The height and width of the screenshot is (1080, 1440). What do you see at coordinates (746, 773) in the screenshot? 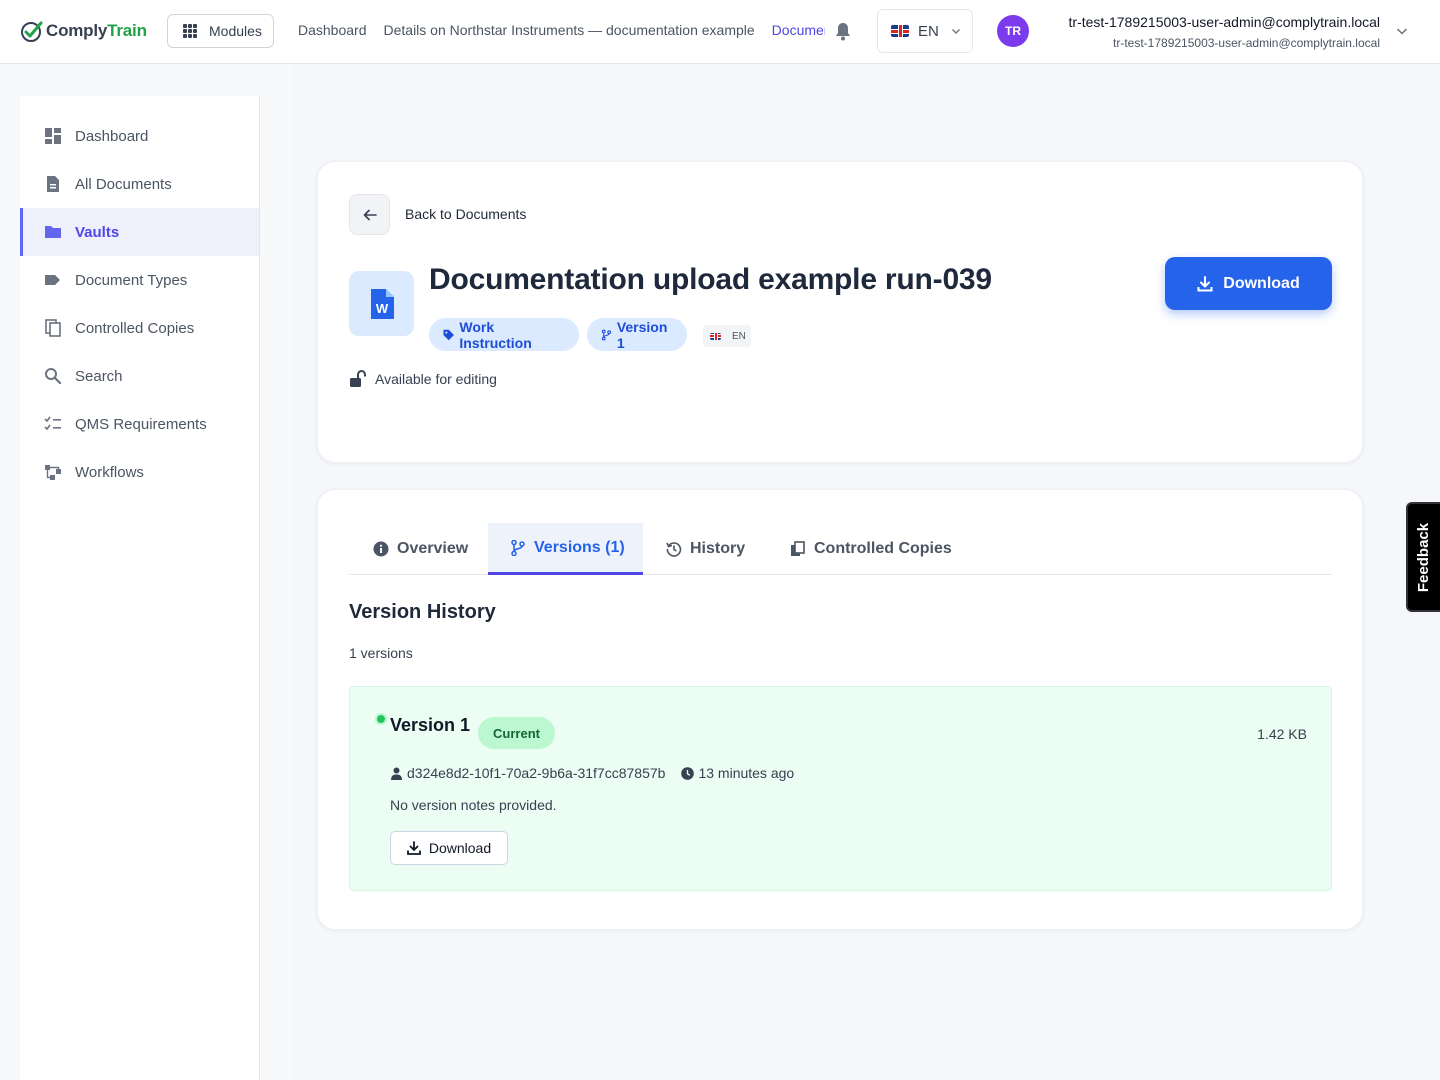
I see `version-time: 13 minutes ago` at bounding box center [746, 773].